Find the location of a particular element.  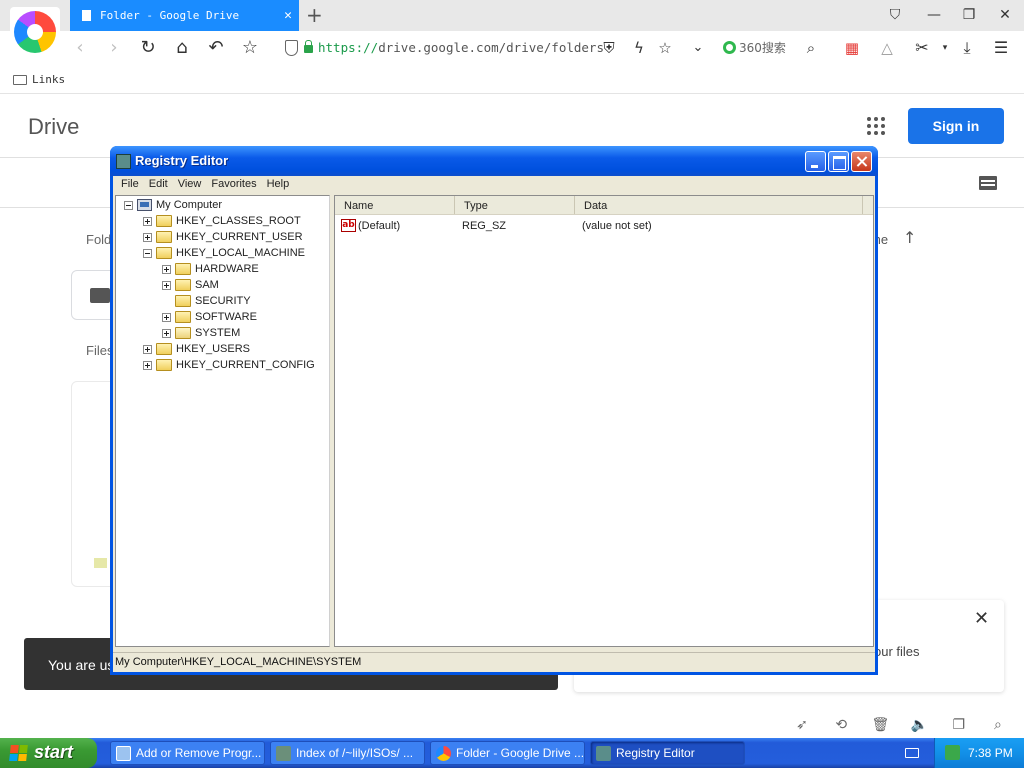

download-icon: ⤓ is located at coordinates (967, 48).